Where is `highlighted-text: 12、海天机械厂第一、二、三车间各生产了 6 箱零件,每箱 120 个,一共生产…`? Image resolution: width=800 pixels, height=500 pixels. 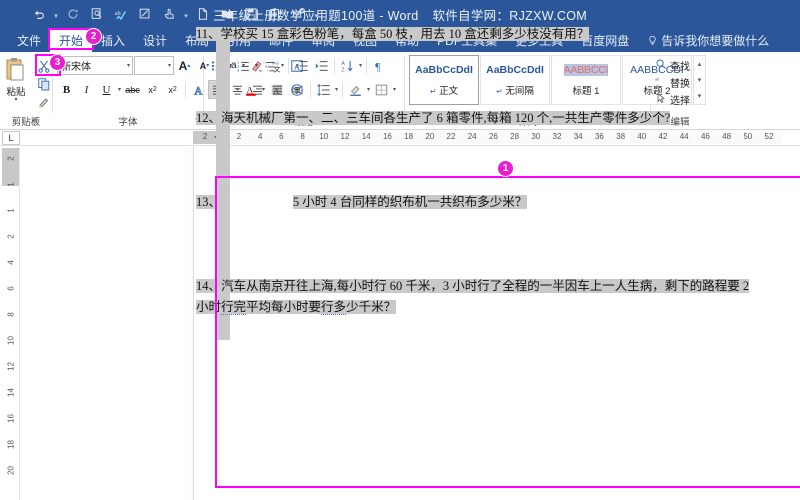
highlighted-text: 12、海天机械厂第一、二、三车间各生产了 6 箱零件,每箱 120 个,一共生产… is located at coordinates (433, 118).